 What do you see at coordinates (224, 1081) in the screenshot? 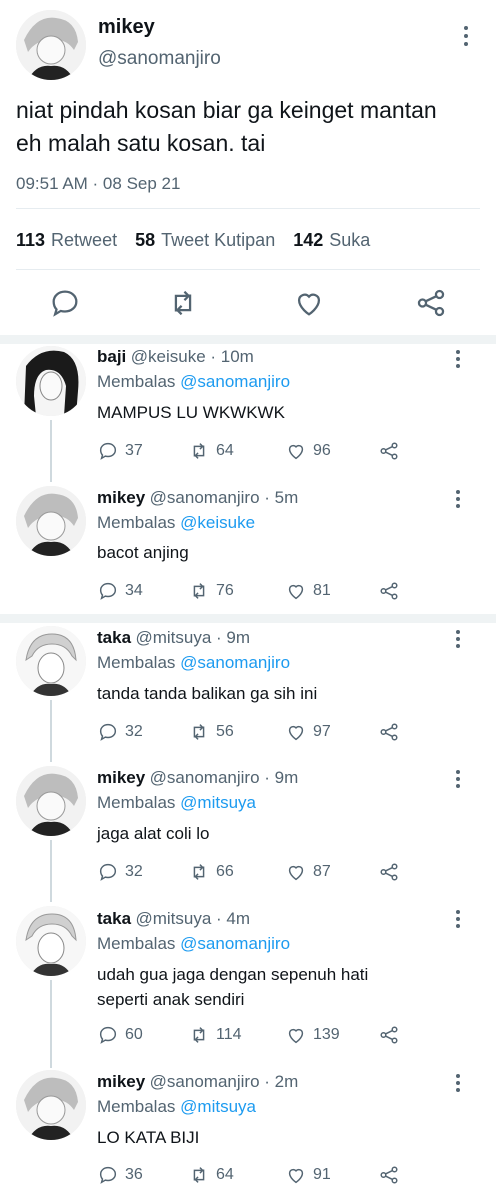
I see `reply-author-handle: @sanomanjiro · 2m` at bounding box center [224, 1081].